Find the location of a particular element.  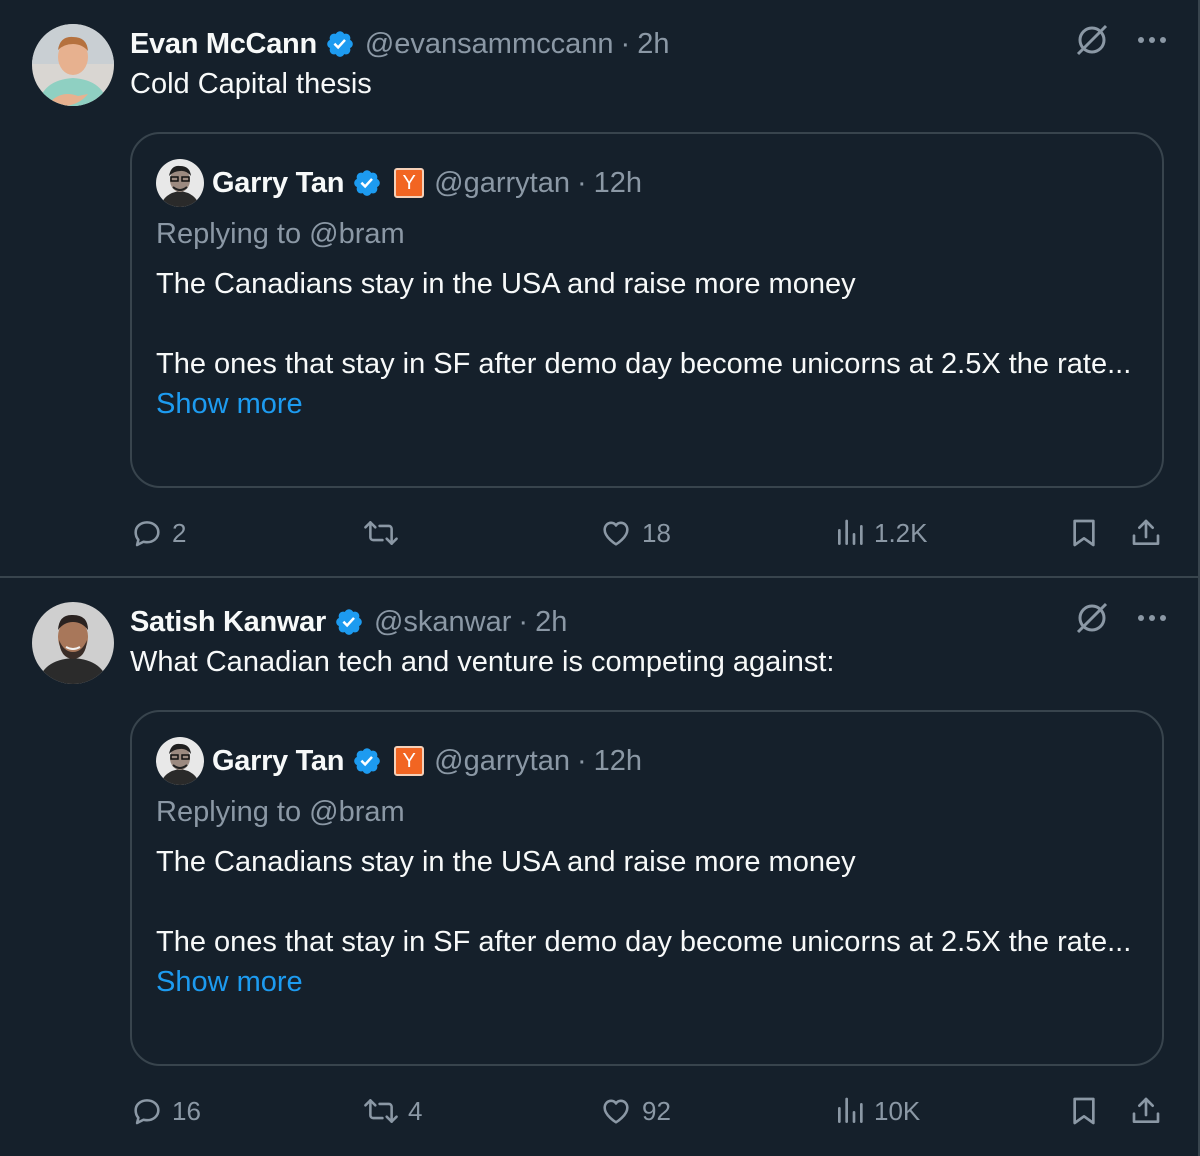

action-bar: 16 4 92 10K is located at coordinates (600, 1111).